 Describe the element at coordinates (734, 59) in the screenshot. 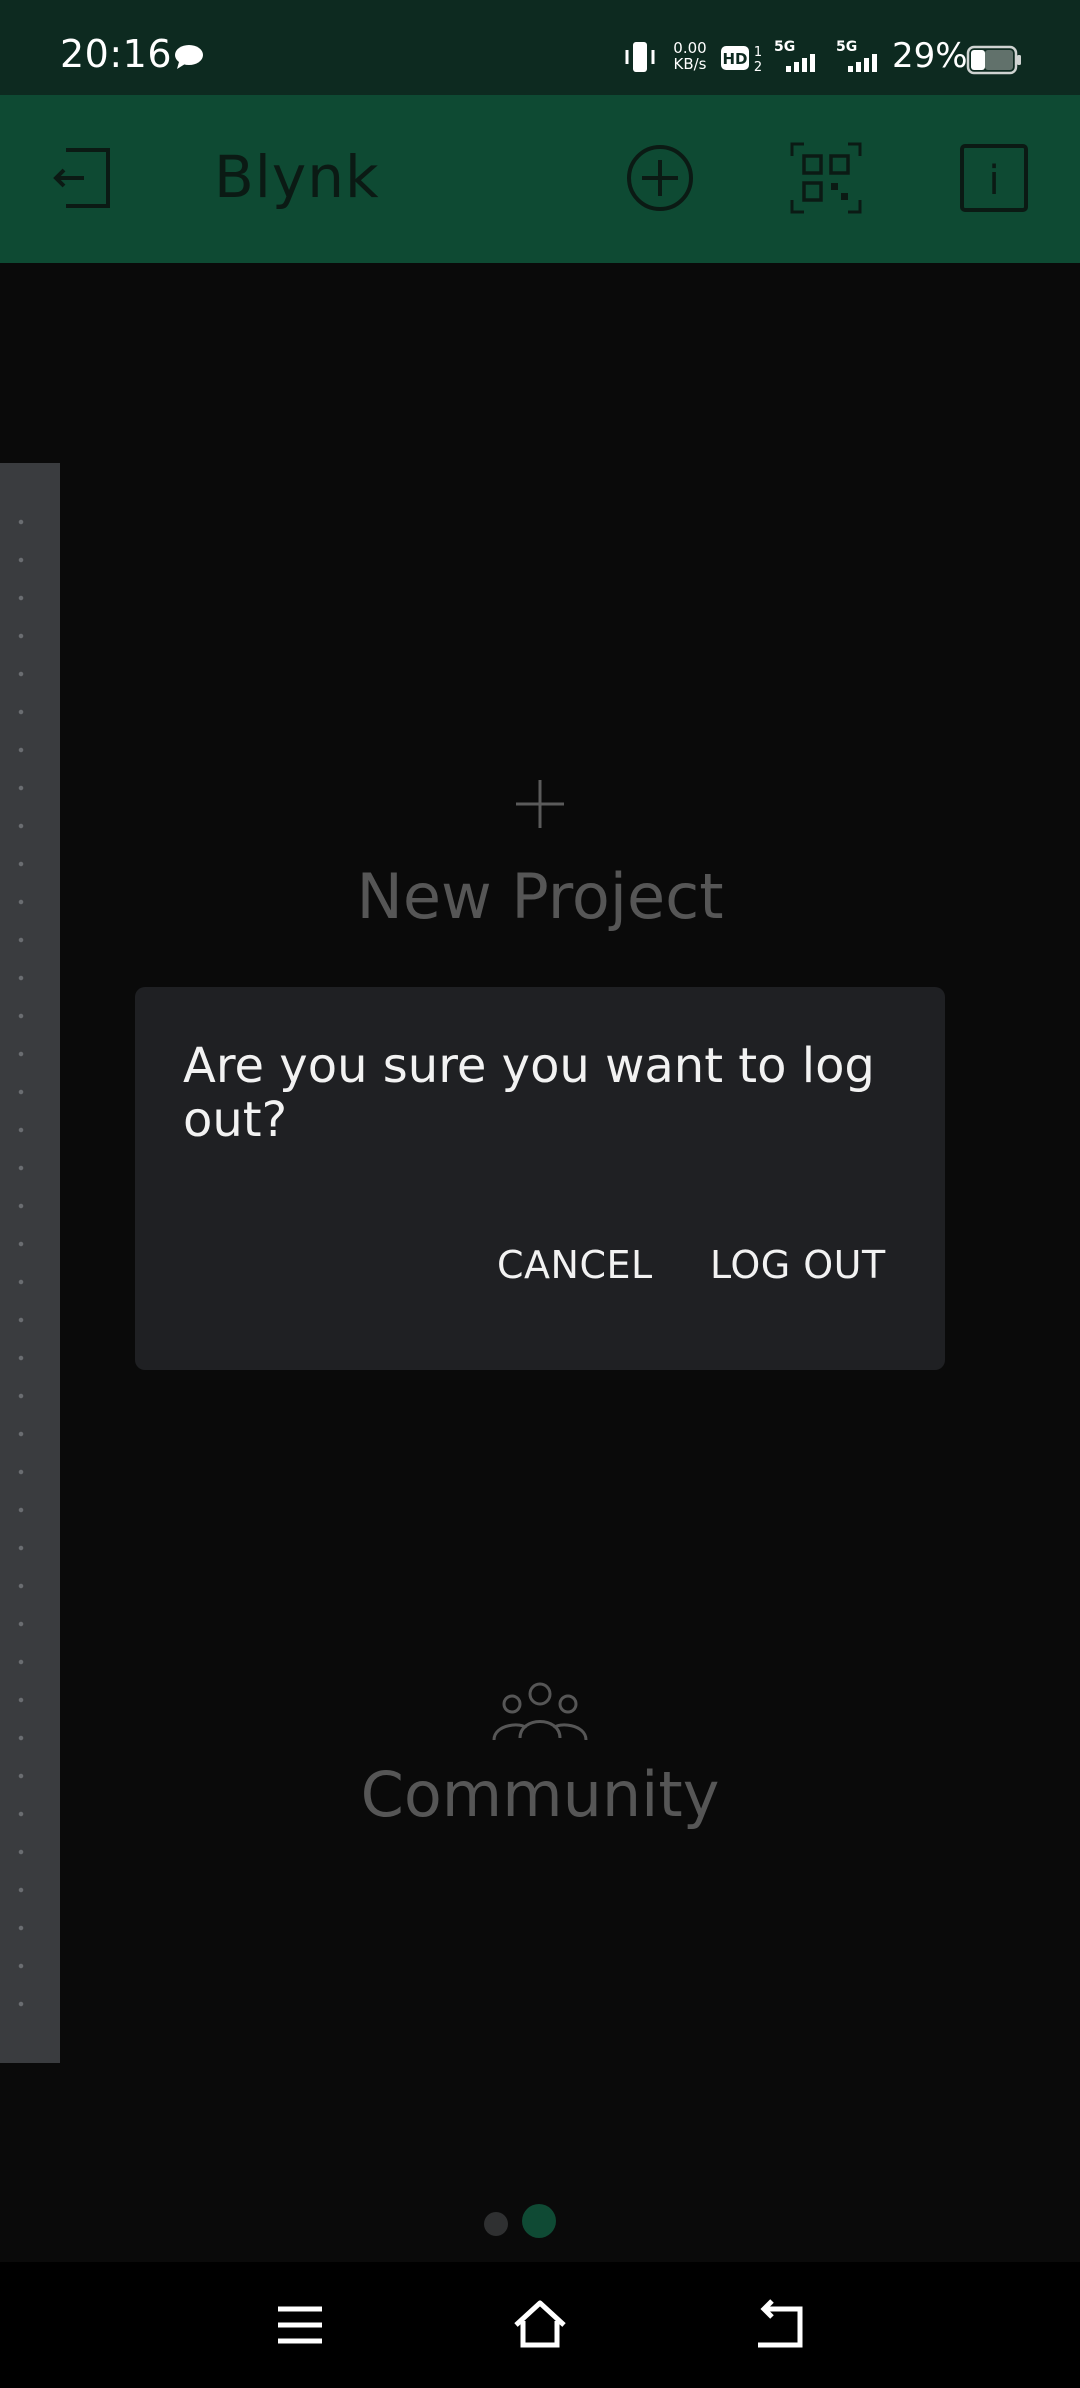

I see `hd-label: HD` at that location.